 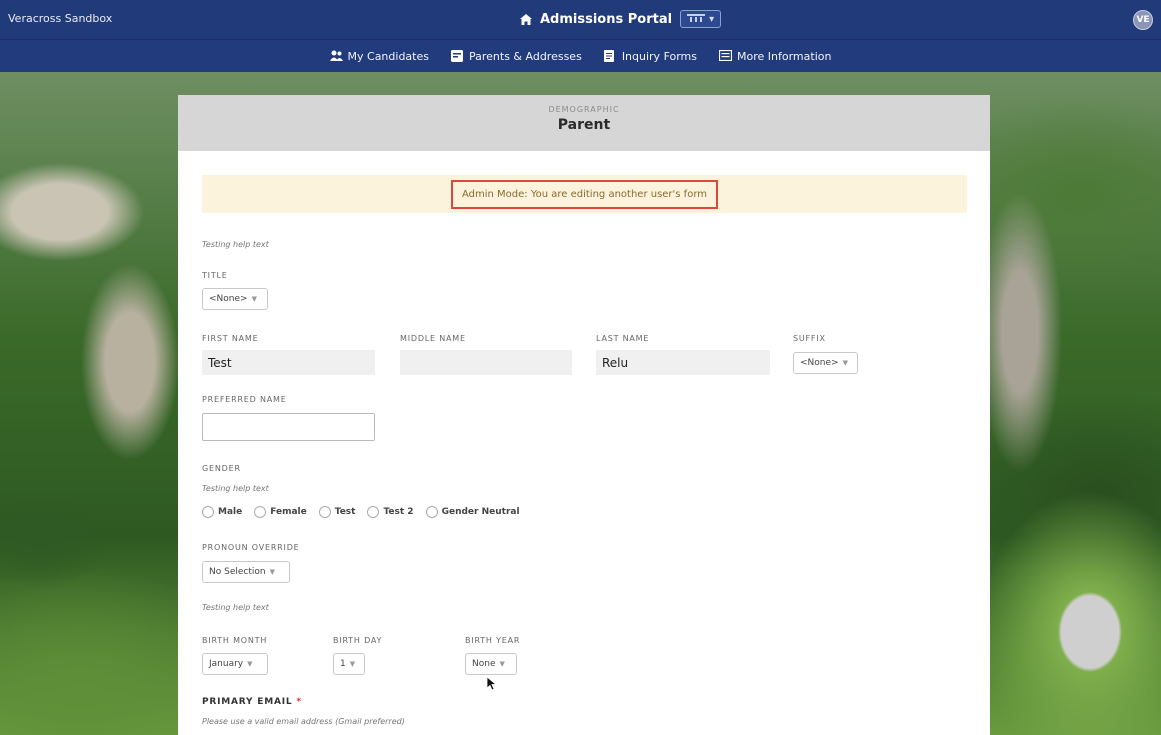 What do you see at coordinates (609, 56) in the screenshot?
I see `document-icon` at bounding box center [609, 56].